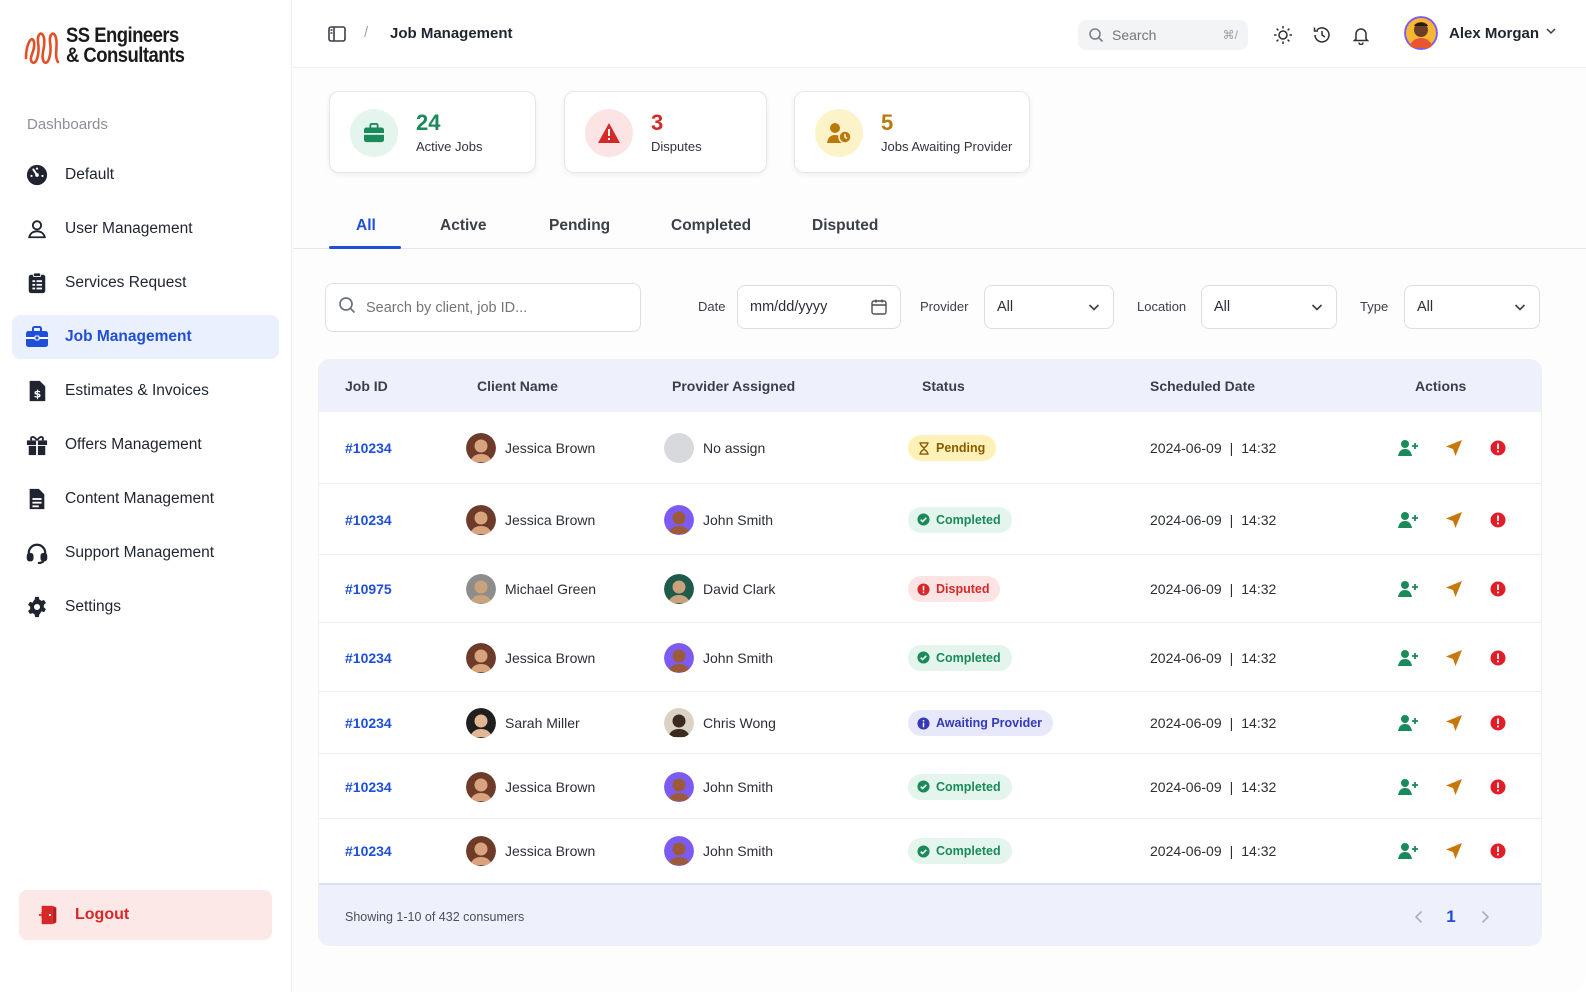  What do you see at coordinates (368, 589) in the screenshot?
I see `job-id-link: #10975` at bounding box center [368, 589].